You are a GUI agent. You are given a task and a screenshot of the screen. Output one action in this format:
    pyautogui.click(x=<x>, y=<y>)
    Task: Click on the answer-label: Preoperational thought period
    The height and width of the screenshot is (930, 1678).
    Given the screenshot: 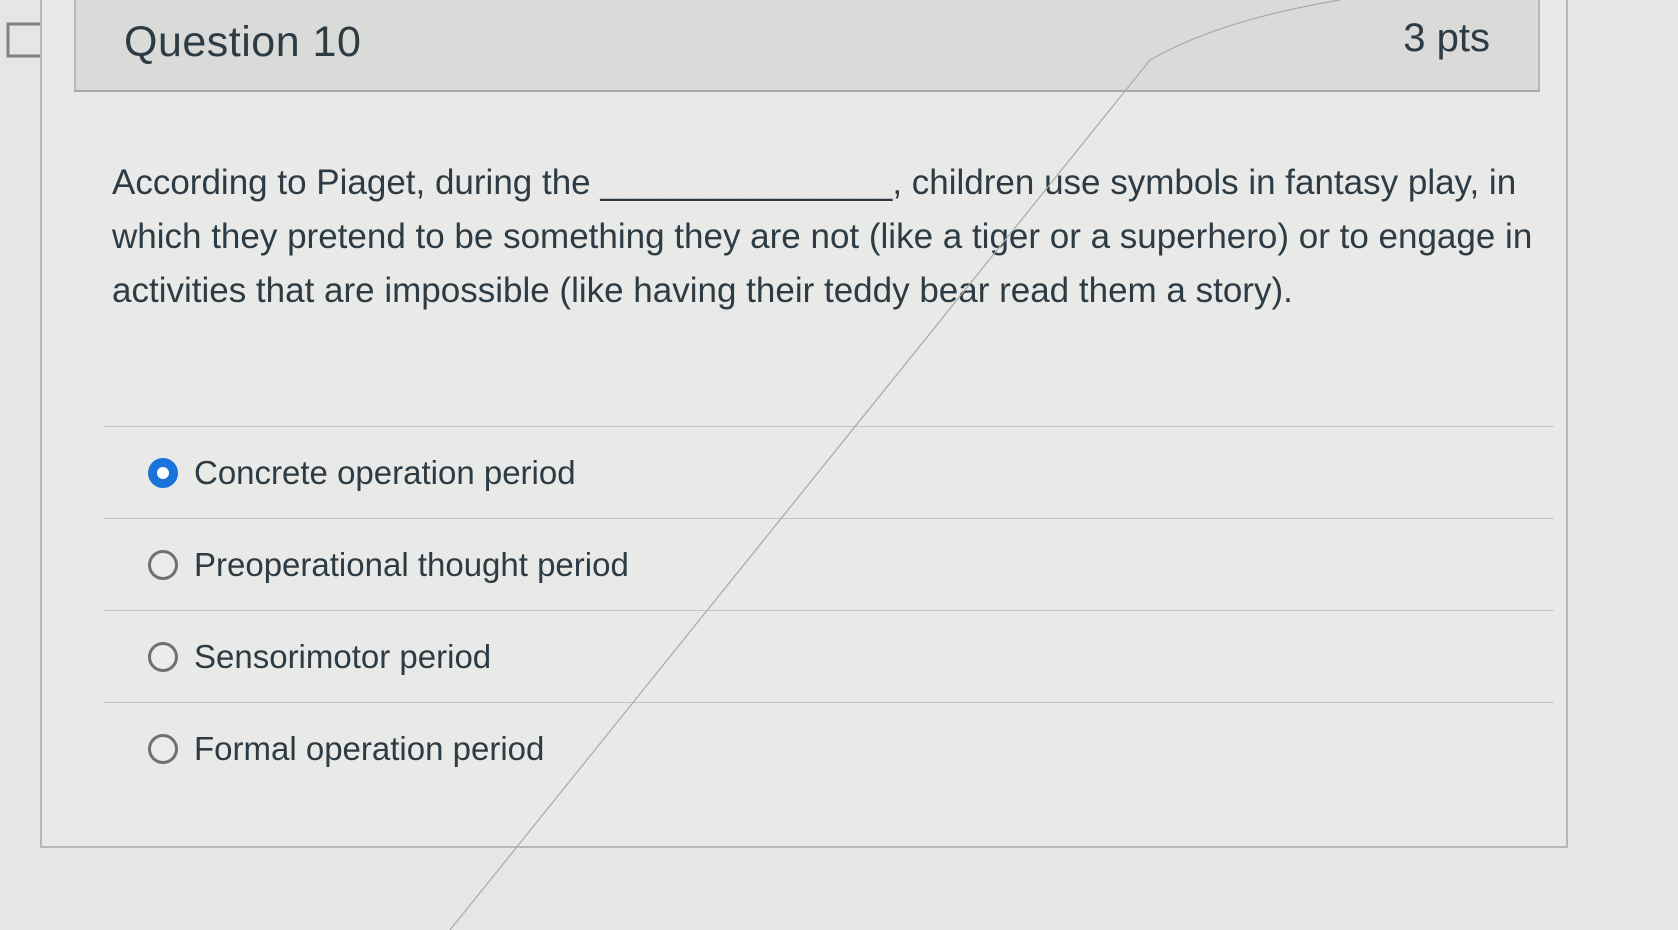 What is the action you would take?
    pyautogui.click(x=411, y=565)
    